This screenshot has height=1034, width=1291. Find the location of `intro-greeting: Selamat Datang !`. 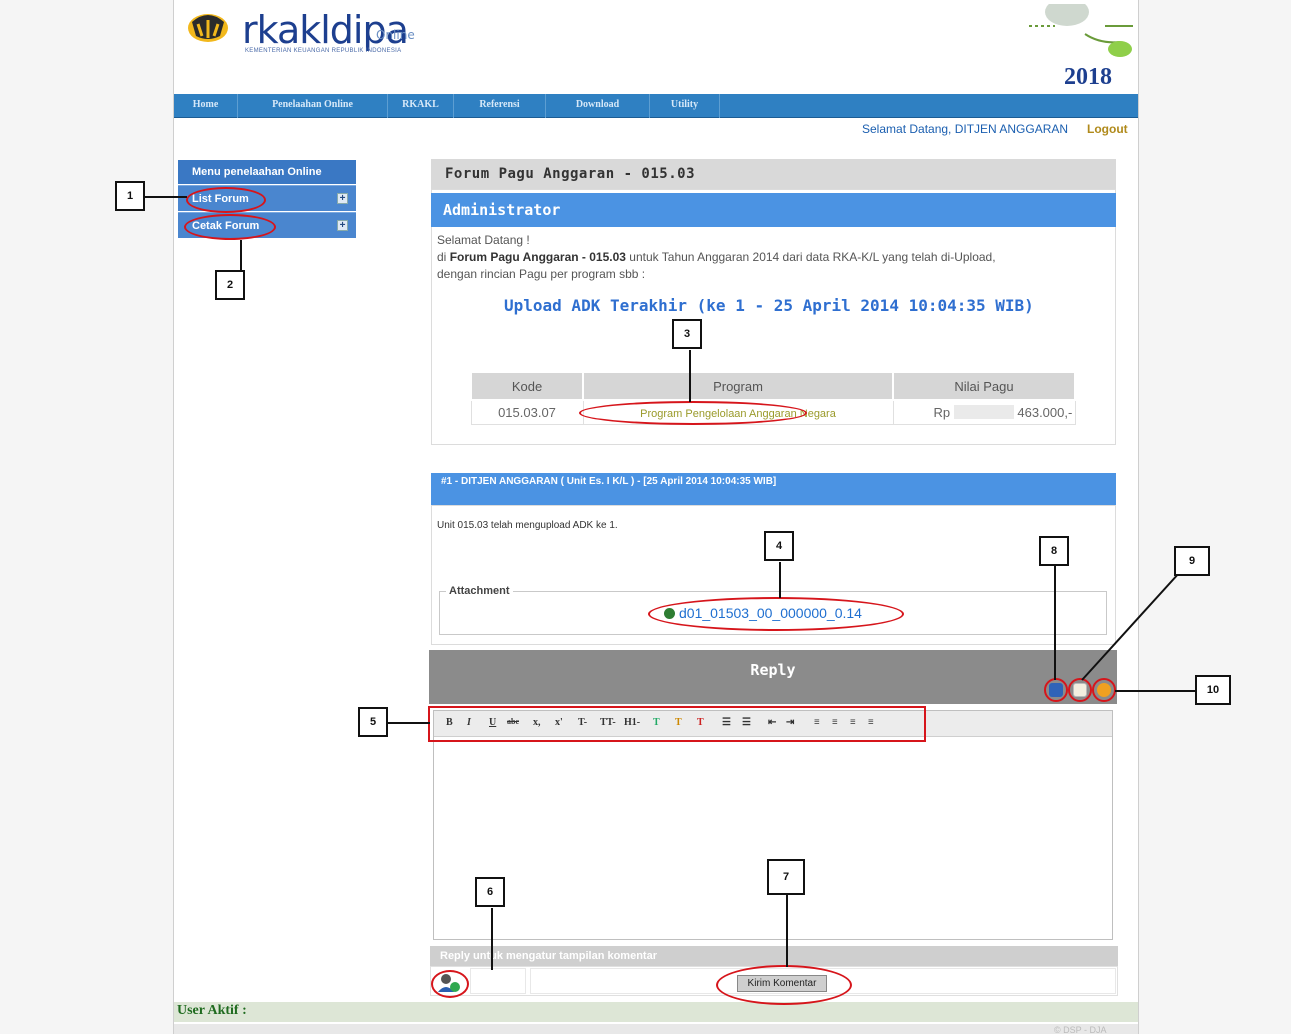

intro-greeting: Selamat Datang ! is located at coordinates (483, 240).